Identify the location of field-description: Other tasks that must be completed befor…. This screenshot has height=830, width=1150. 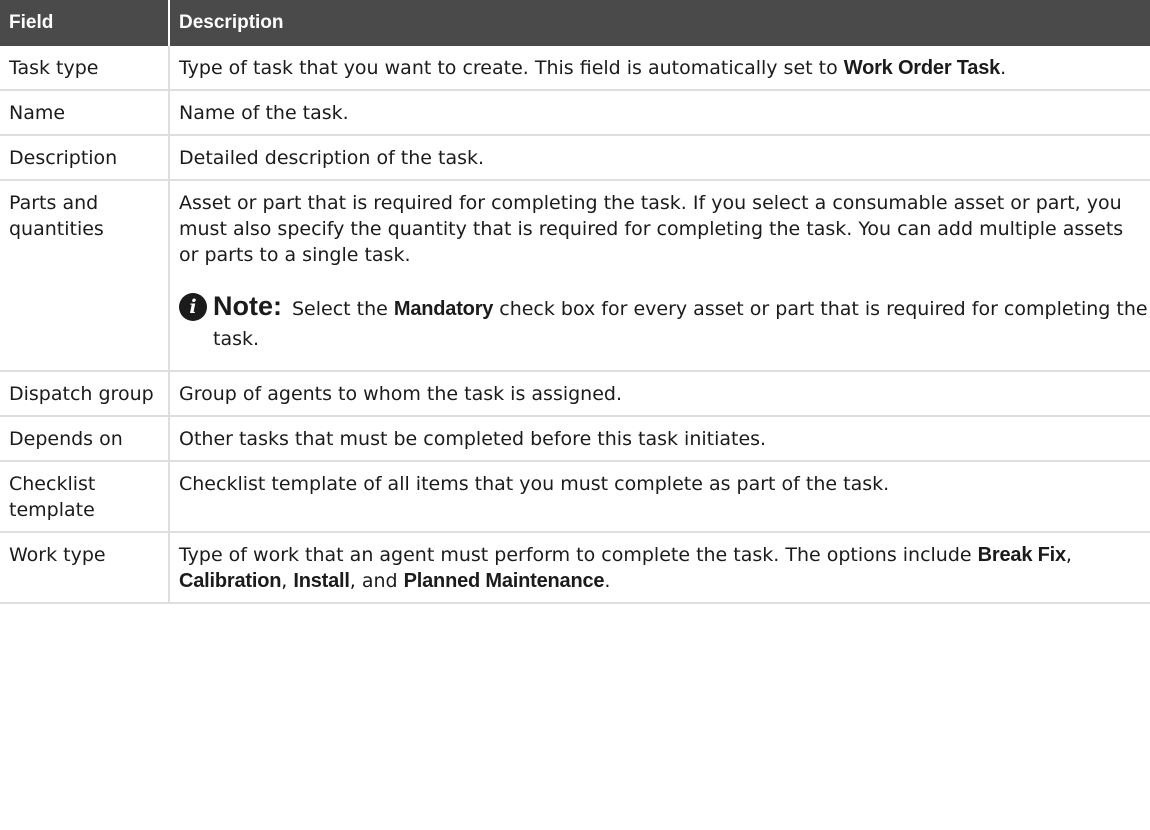
(659, 439).